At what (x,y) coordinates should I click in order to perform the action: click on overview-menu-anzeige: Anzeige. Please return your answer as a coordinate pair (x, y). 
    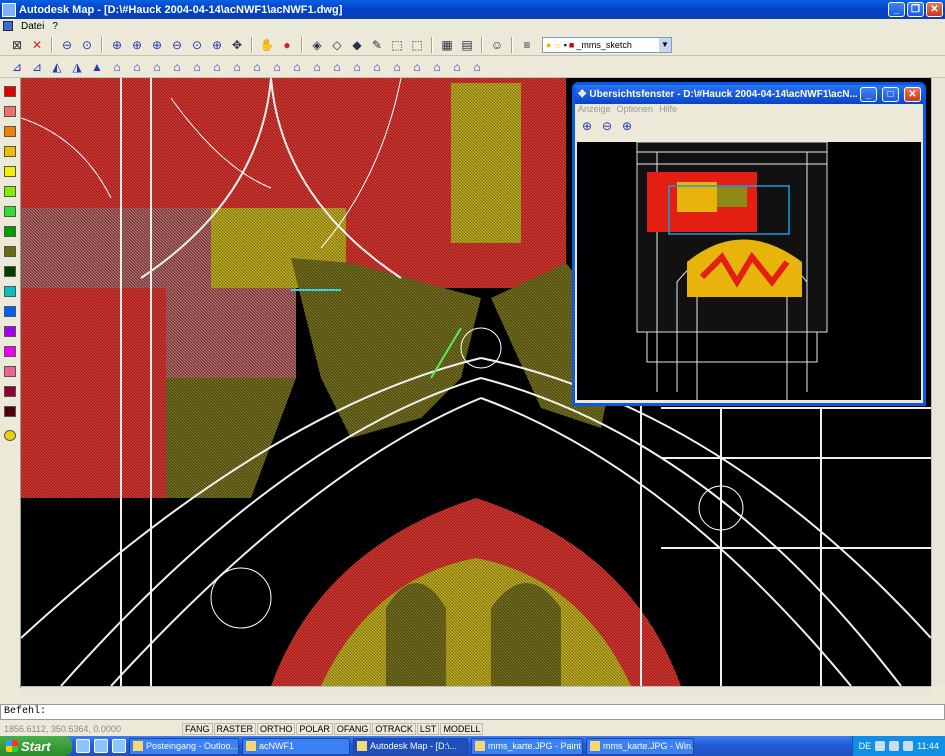
    Looking at the image, I should click on (594, 110).